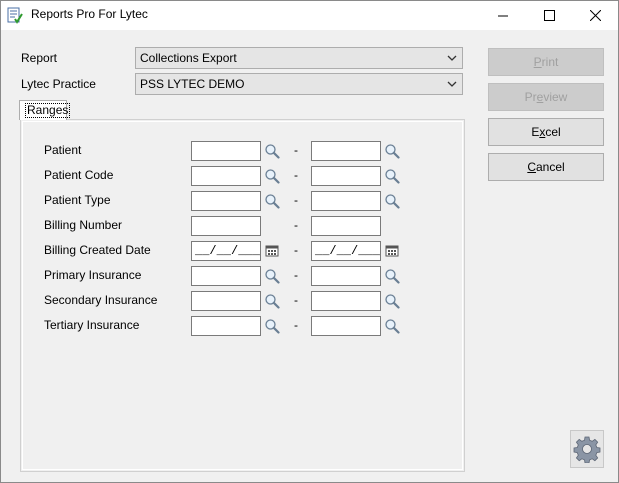 The height and width of the screenshot is (483, 619). I want to click on maximize-button, so click(549, 15).